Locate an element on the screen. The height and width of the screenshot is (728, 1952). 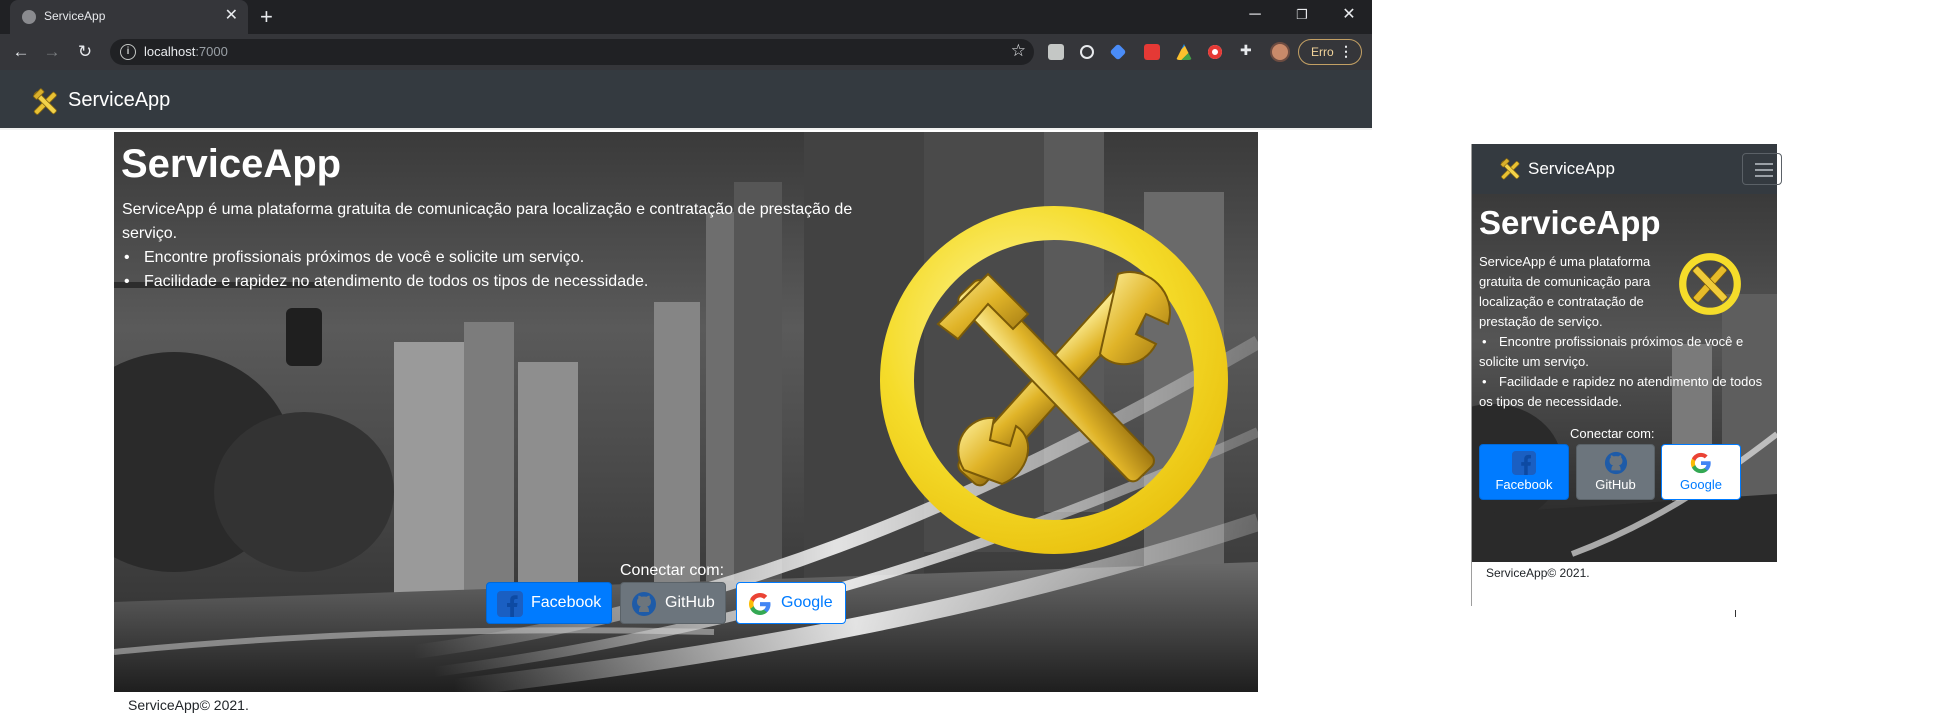
browser-tab: ServiceApp ✕ is located at coordinates (129, 17).